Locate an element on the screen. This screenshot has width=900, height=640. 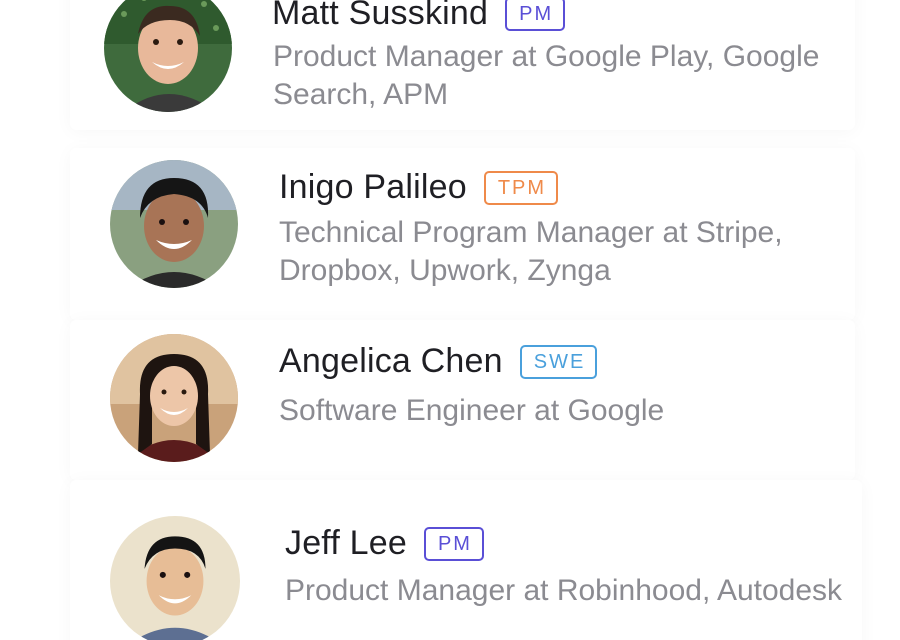
mentor-name-row: Angelica Chen SWE is located at coordinates (438, 361).